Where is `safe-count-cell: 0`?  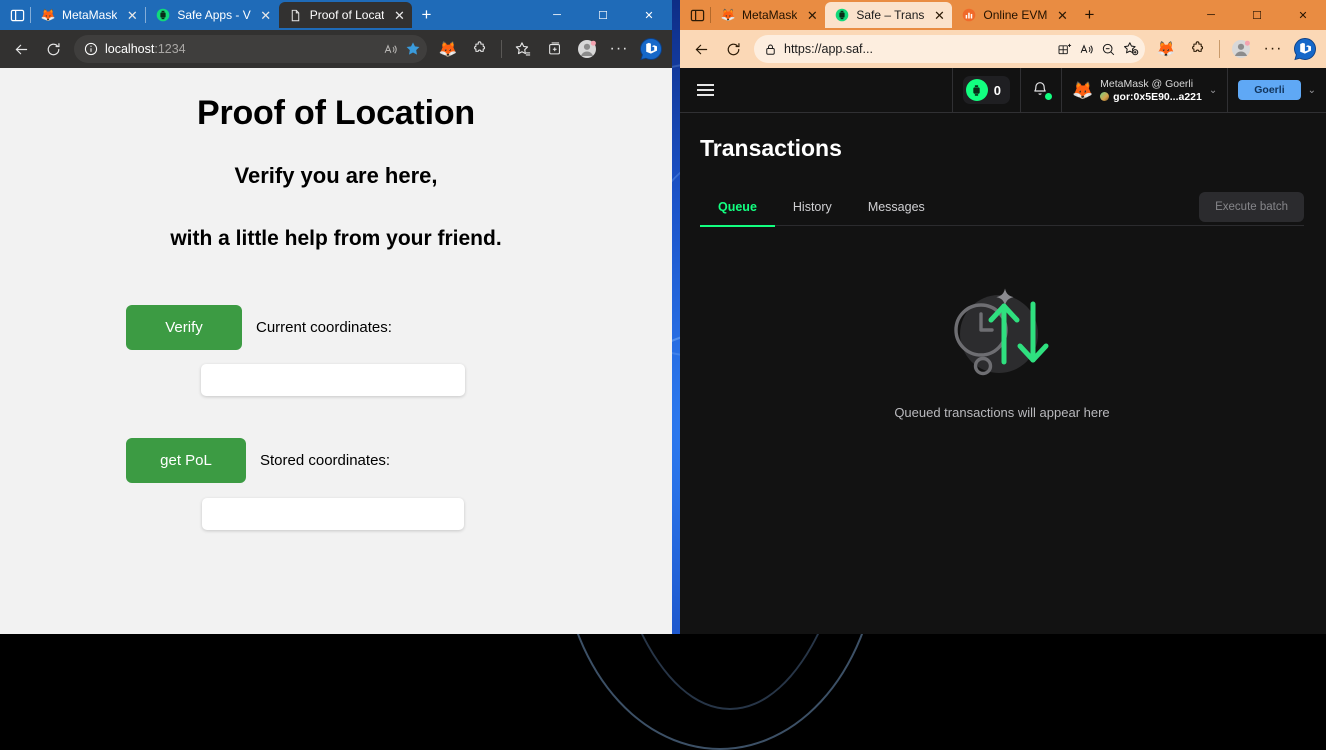 safe-count-cell: 0 is located at coordinates (986, 90).